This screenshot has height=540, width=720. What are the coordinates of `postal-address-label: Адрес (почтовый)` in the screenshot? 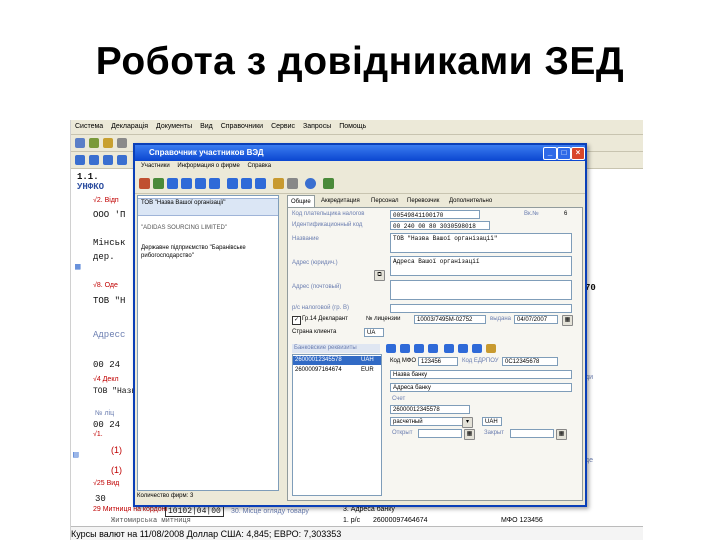 It's located at (317, 287).